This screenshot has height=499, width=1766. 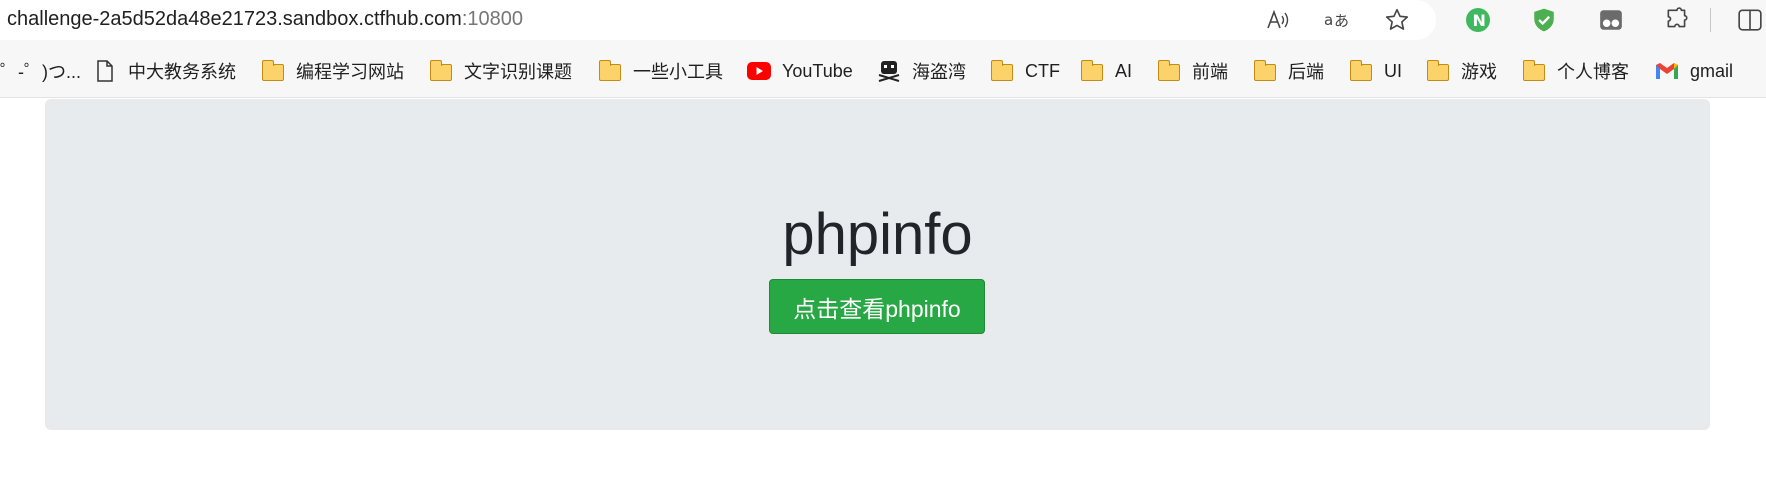 I want to click on extension-n-icon: N, so click(x=1478, y=20).